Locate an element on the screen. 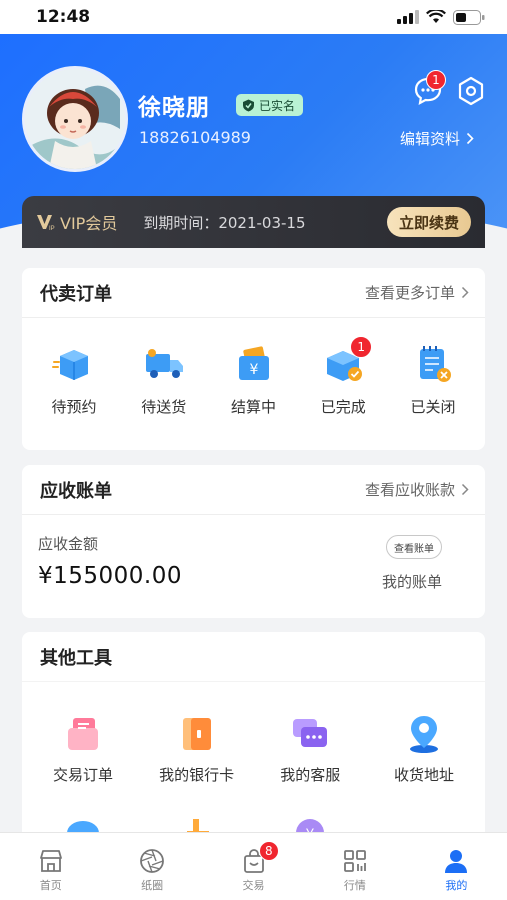 Image resolution: width=507 pixels, height=900 pixels. home-store-icon is located at coordinates (50, 861).